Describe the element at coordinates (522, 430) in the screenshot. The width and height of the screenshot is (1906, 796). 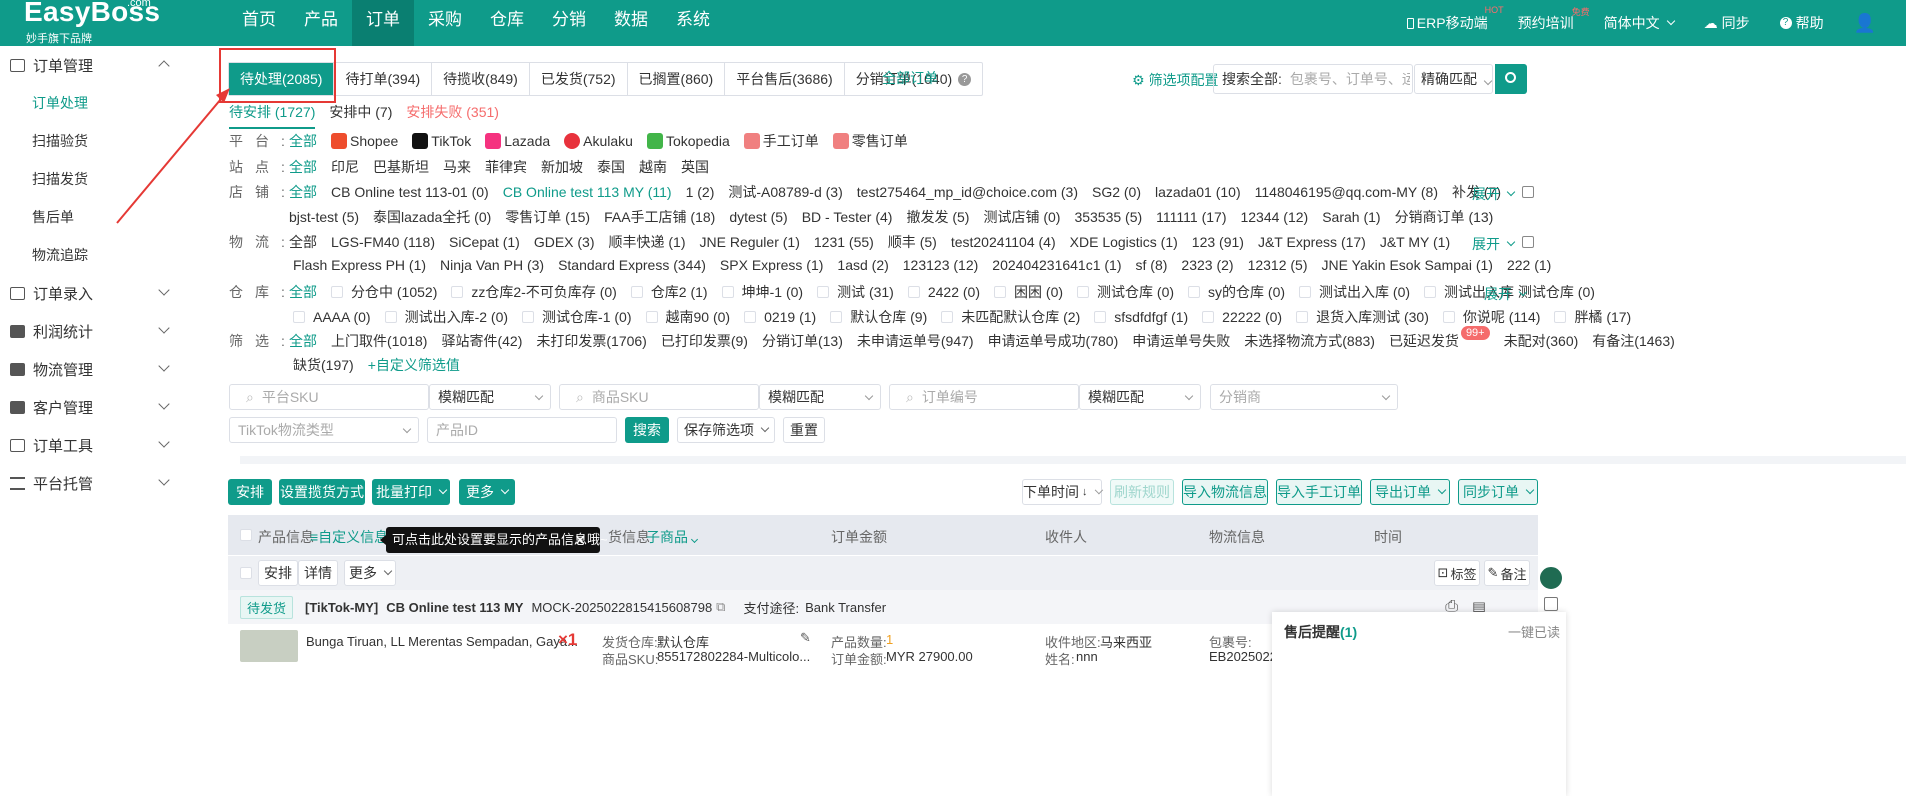
I see `product-id-input: 产品ID` at that location.